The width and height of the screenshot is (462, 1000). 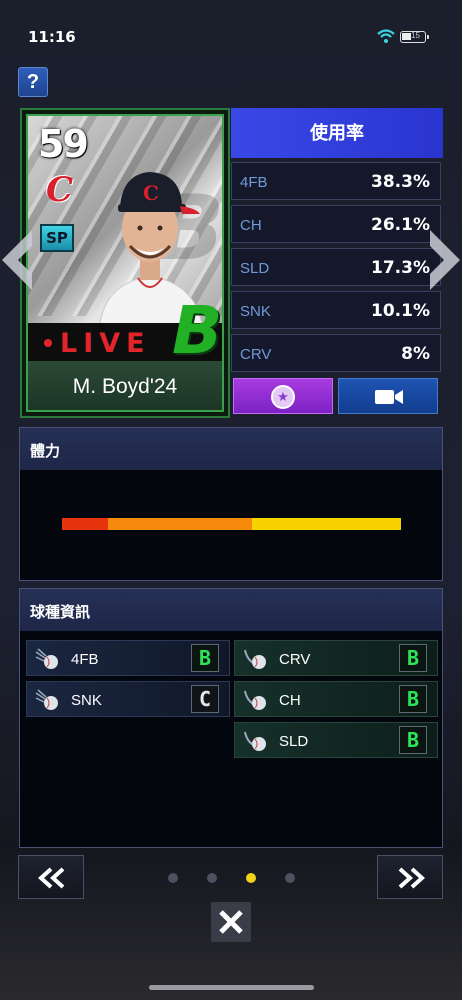 What do you see at coordinates (256, 354) in the screenshot?
I see `usage-label: CRV` at bounding box center [256, 354].